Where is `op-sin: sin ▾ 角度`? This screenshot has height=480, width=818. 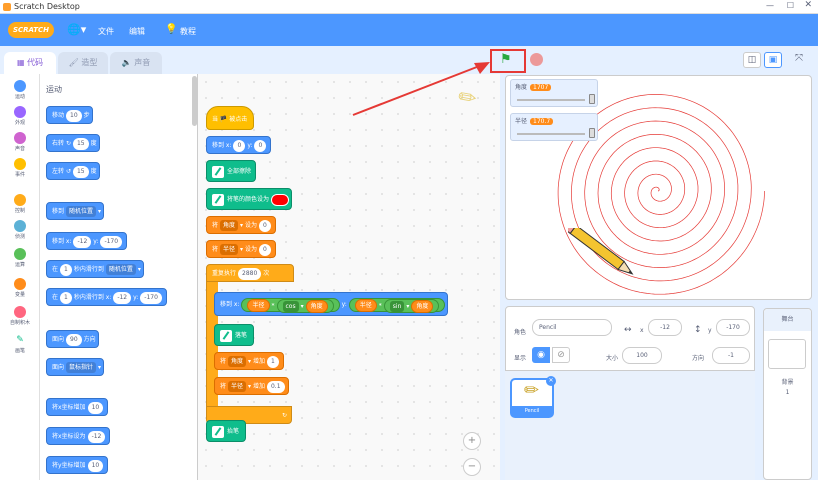 op-sin: sin ▾ 角度 is located at coordinates (411, 305).